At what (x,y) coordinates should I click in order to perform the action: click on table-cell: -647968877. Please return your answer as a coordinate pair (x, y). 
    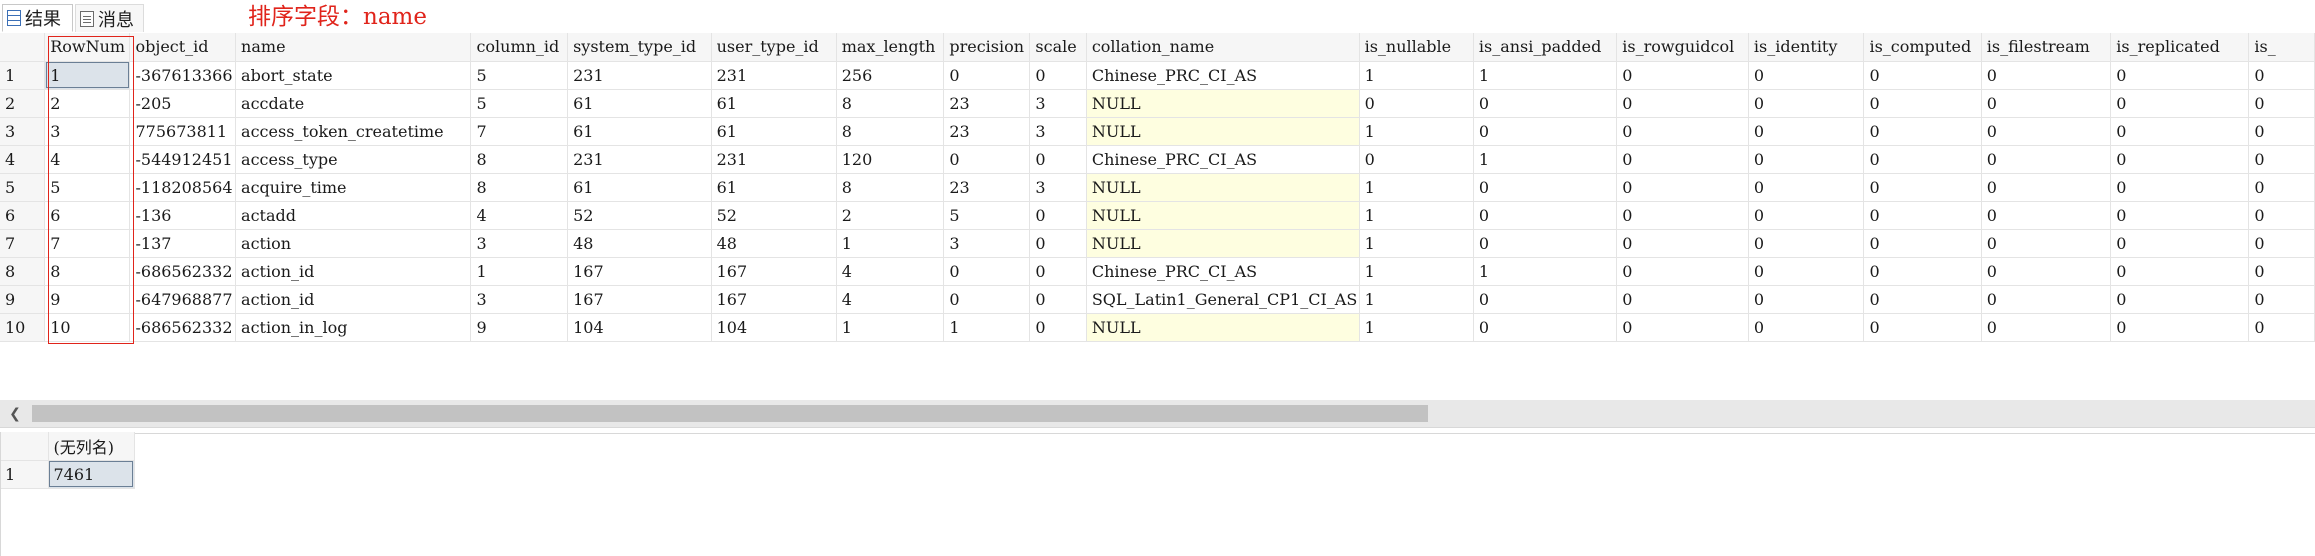
    Looking at the image, I should click on (183, 299).